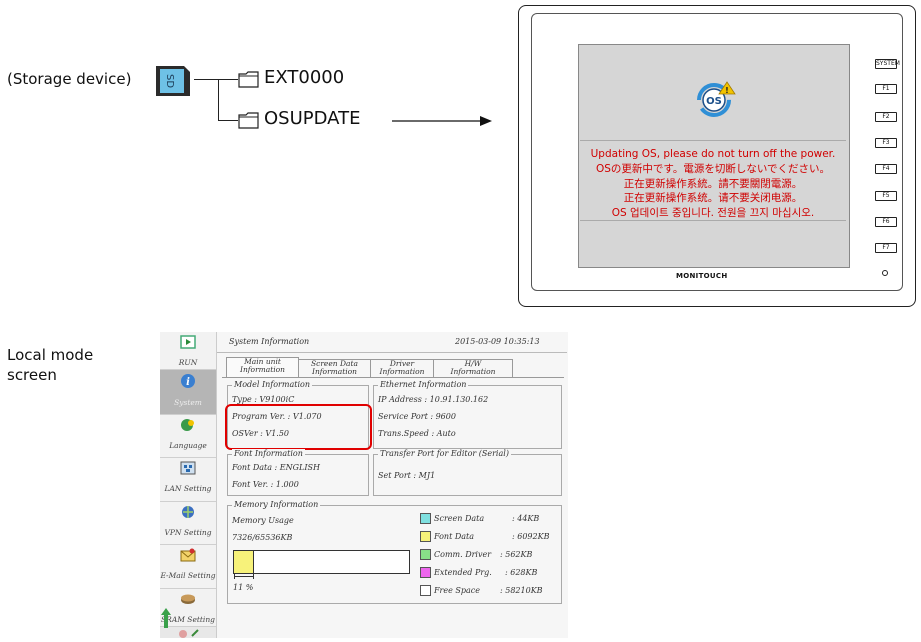 Image resolution: width=921 pixels, height=642 pixels. I want to click on ethernet-information-title: Ethernet Information, so click(423, 384).